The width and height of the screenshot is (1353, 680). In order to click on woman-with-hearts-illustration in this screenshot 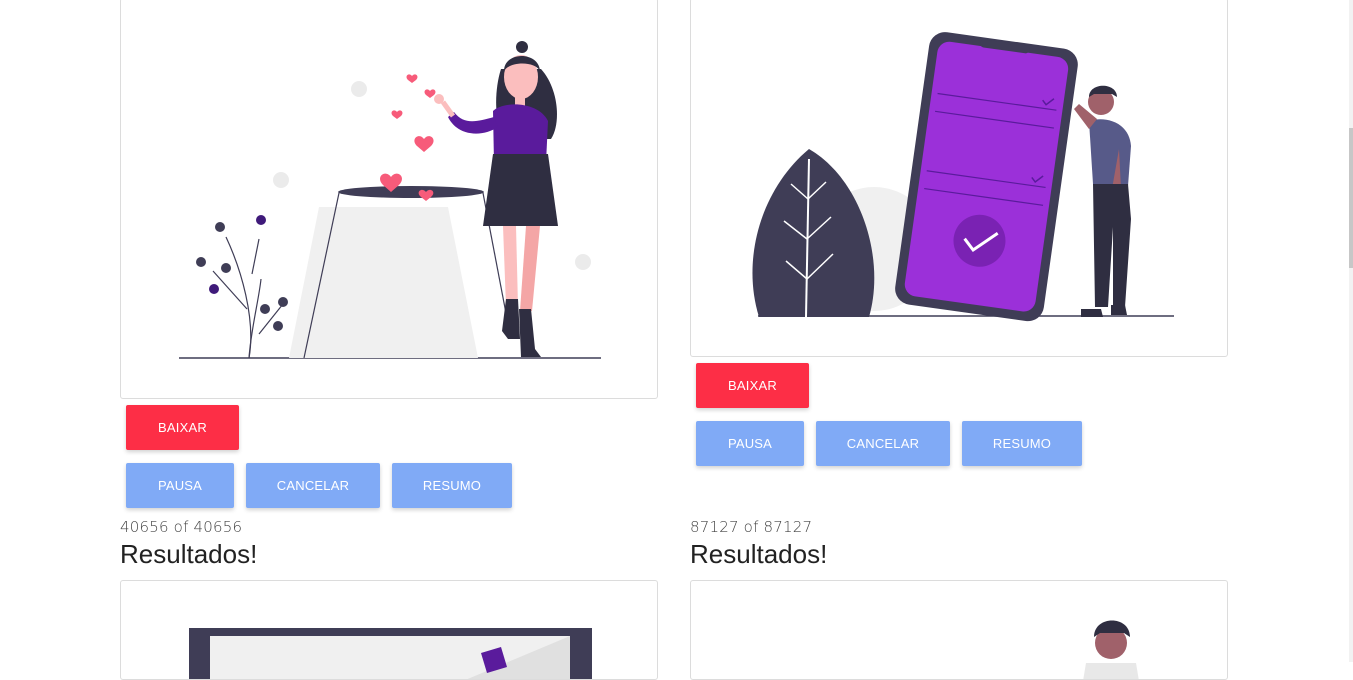, I will do `click(390, 200)`.